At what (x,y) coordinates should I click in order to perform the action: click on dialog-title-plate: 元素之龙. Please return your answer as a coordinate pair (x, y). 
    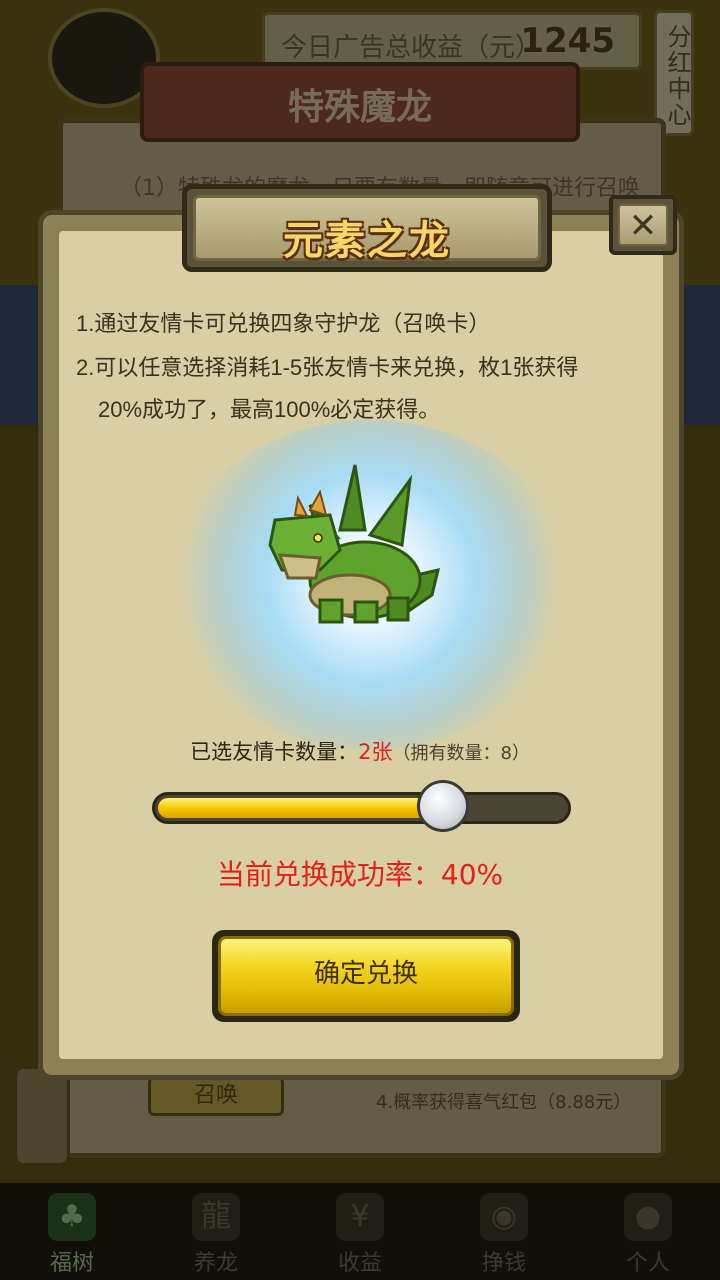
    Looking at the image, I should click on (367, 228).